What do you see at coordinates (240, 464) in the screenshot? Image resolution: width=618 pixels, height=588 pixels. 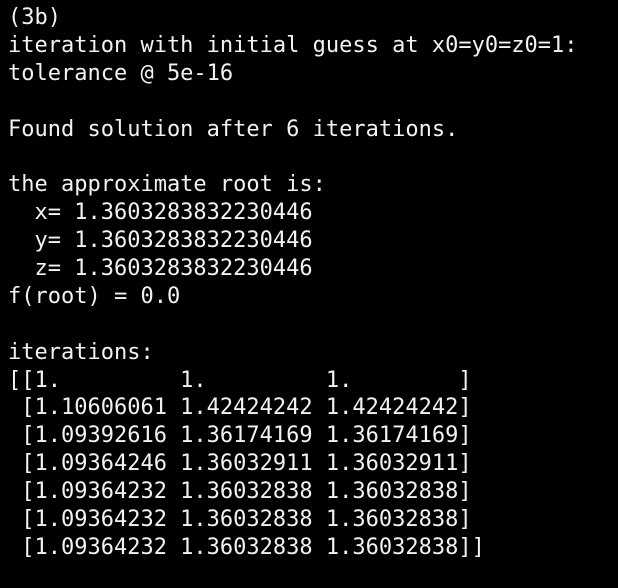 I see `iteration-row: [1.09364246 1.36032911 1.36032911]` at bounding box center [240, 464].